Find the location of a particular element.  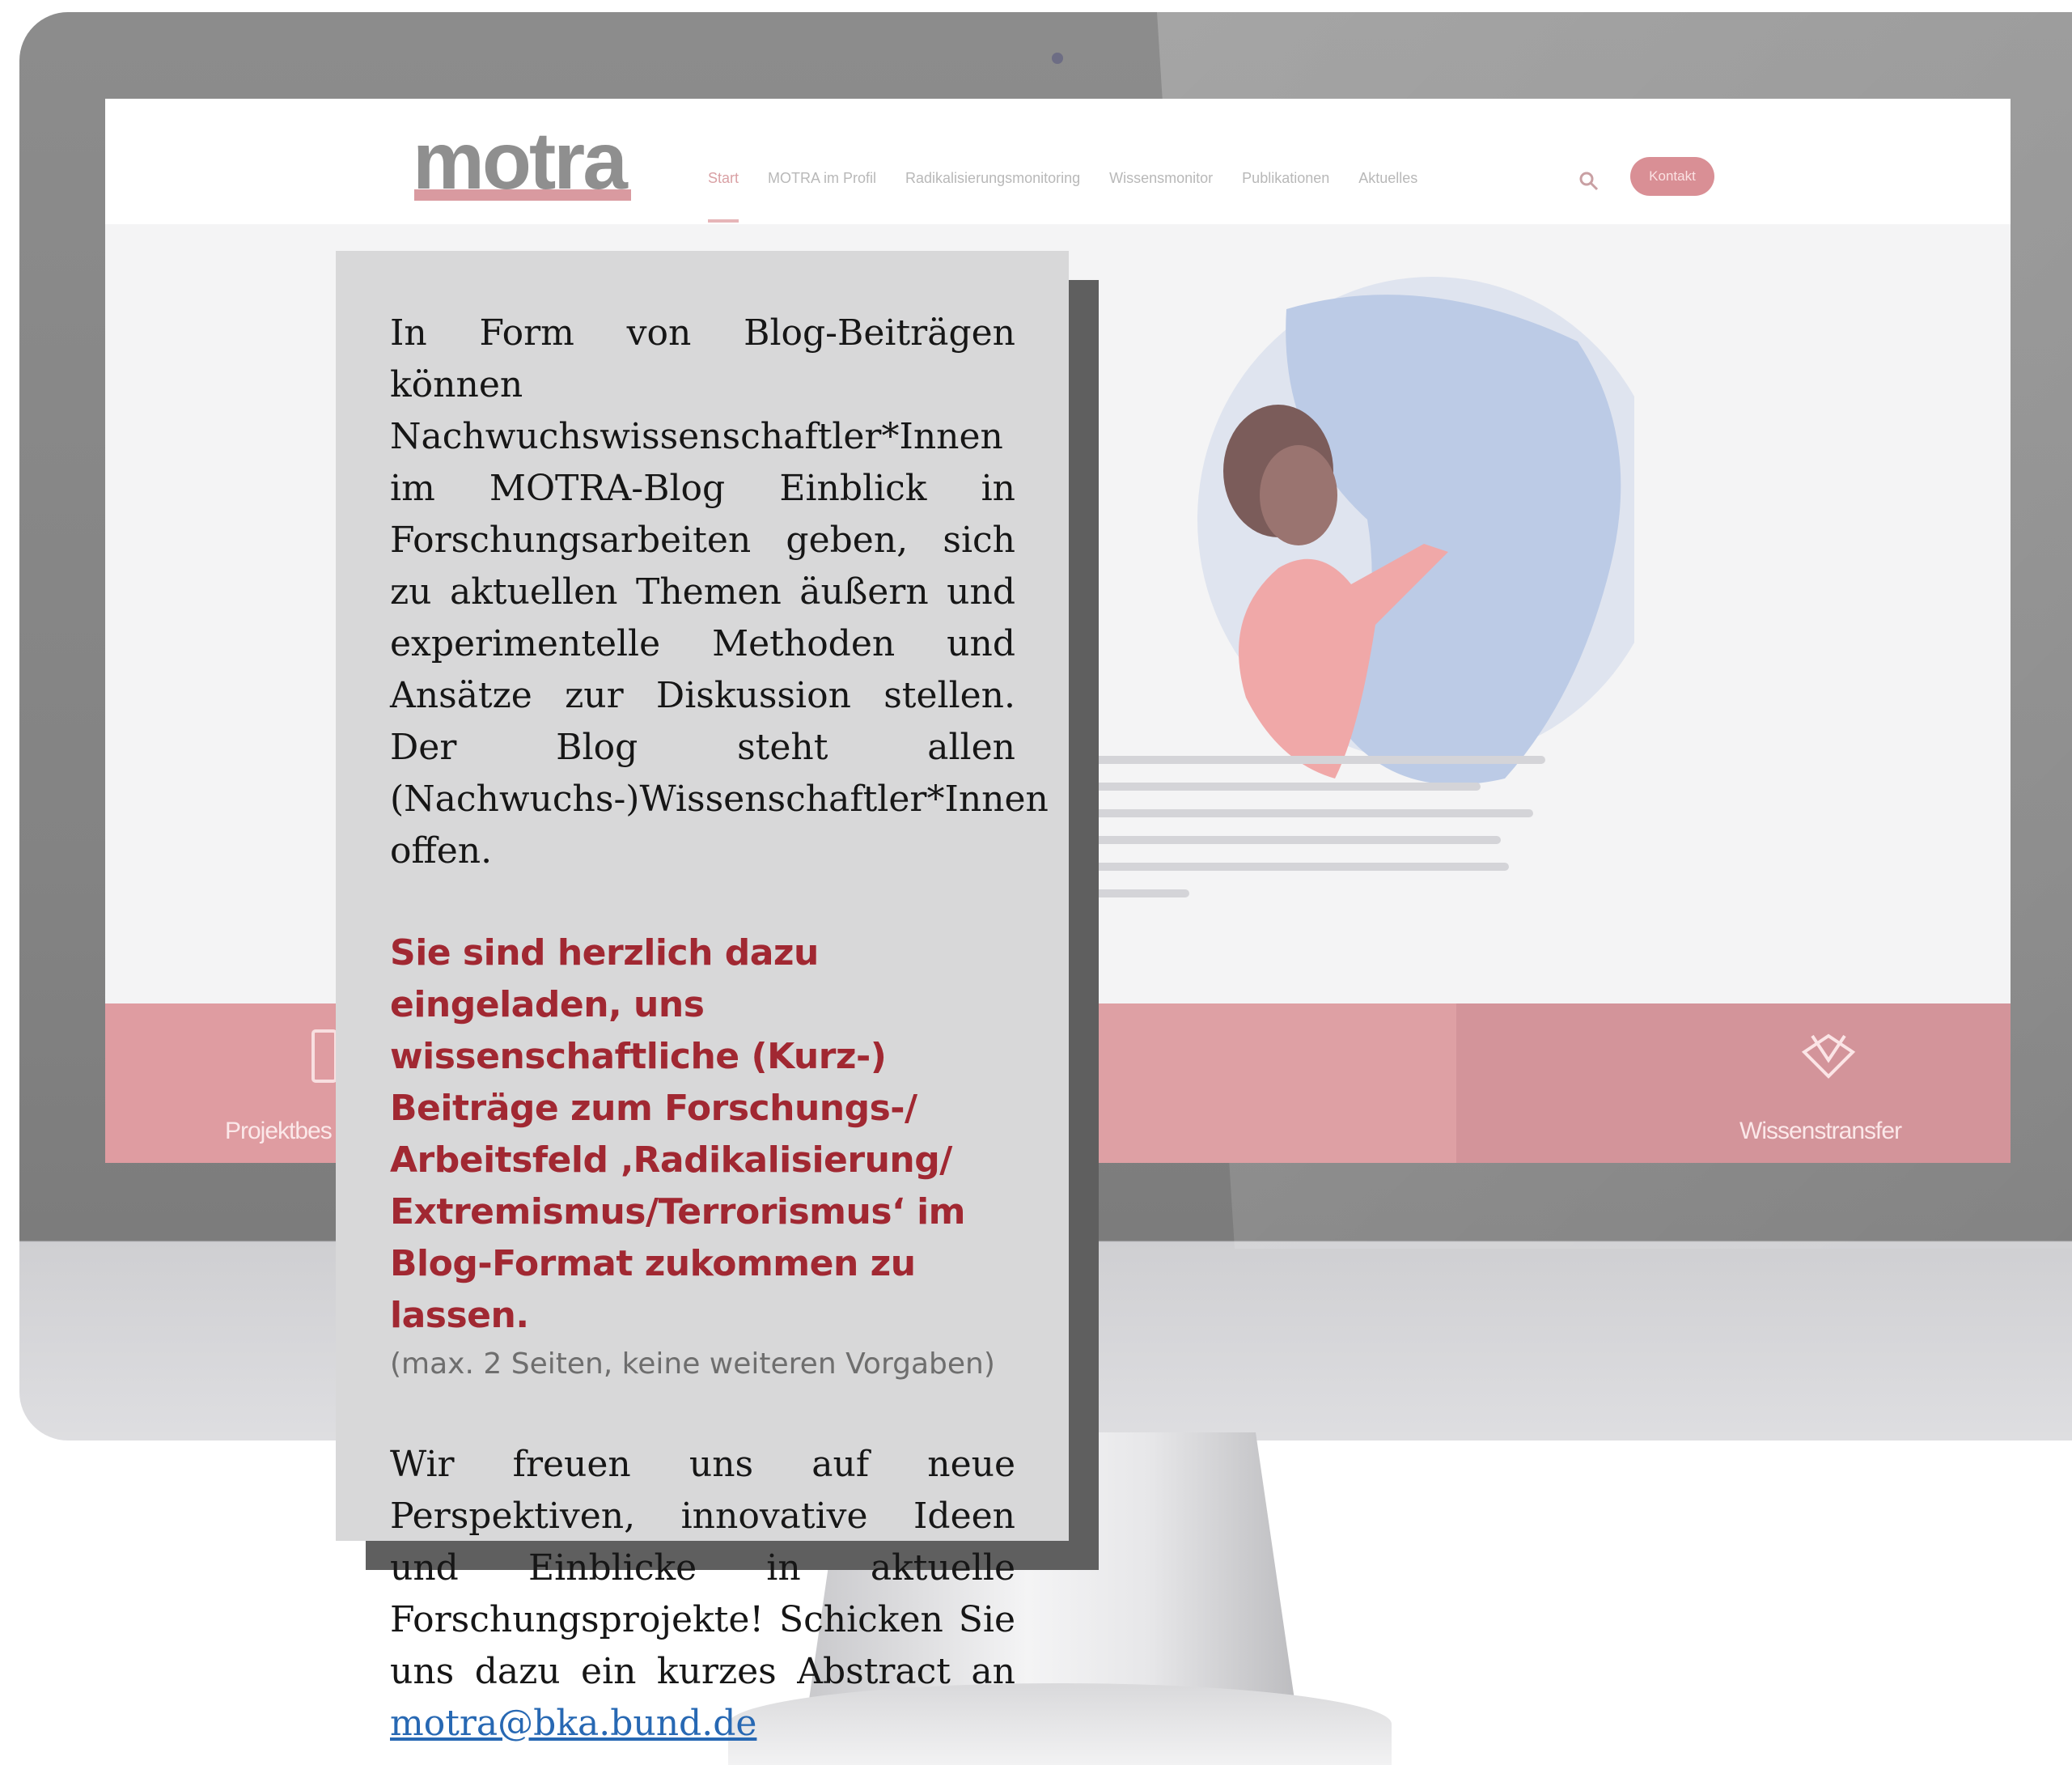

nav-item-profil: MOTRA im Profil is located at coordinates (822, 196).